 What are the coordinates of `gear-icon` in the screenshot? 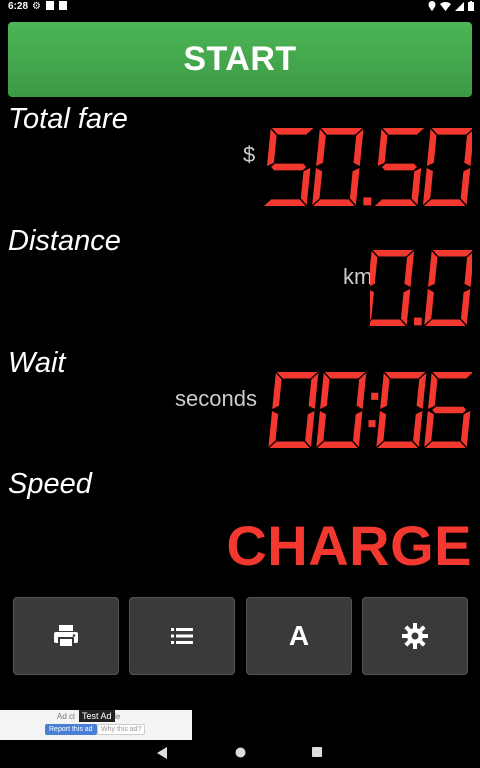 It's located at (415, 636).